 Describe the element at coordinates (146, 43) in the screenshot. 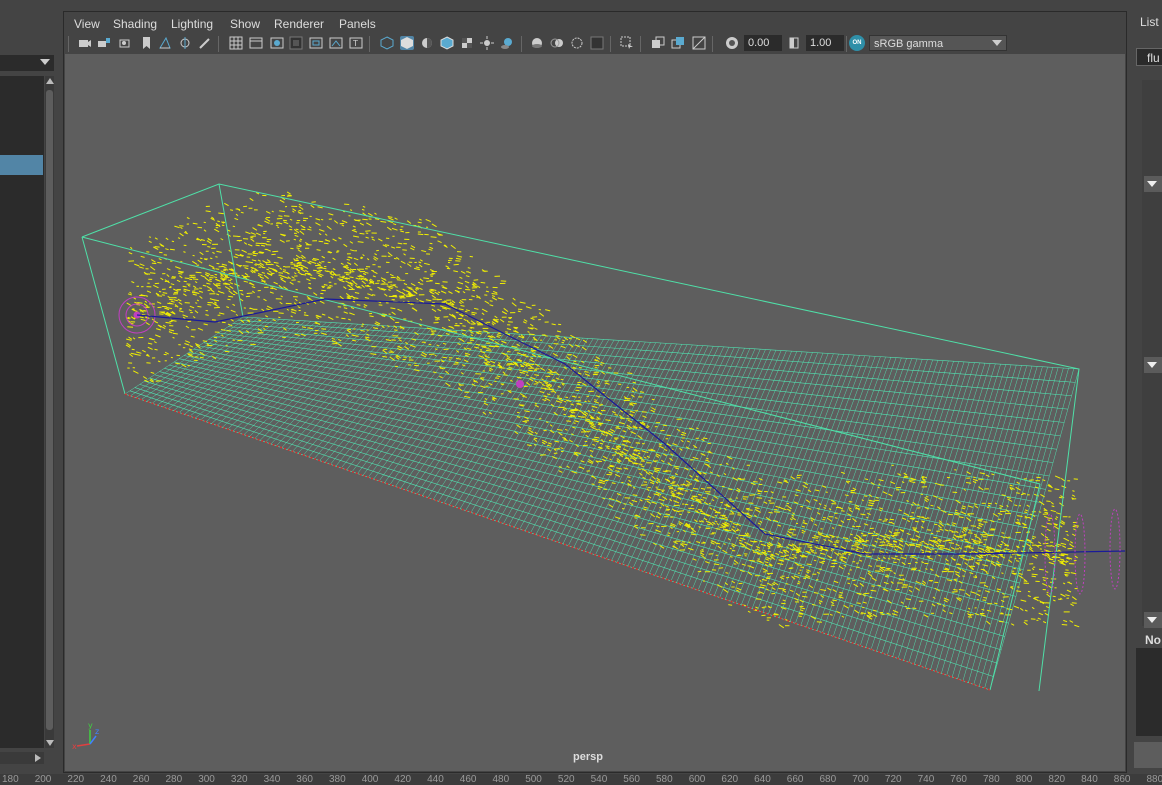

I see `bookmark-icon` at that location.